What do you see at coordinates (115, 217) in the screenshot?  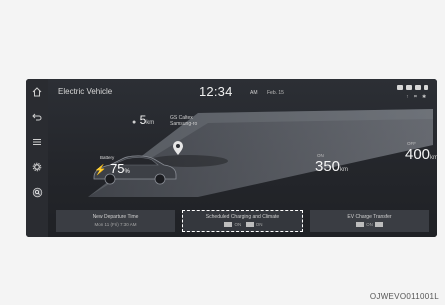 I see `new-departure-time-label: New Departure Time` at bounding box center [115, 217].